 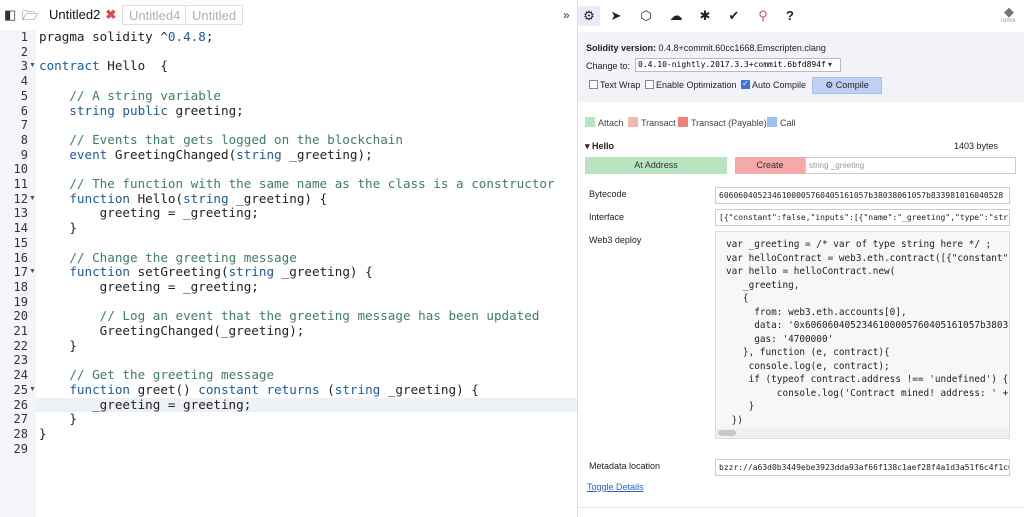 I want to click on web3-line: {, so click(x=737, y=298).